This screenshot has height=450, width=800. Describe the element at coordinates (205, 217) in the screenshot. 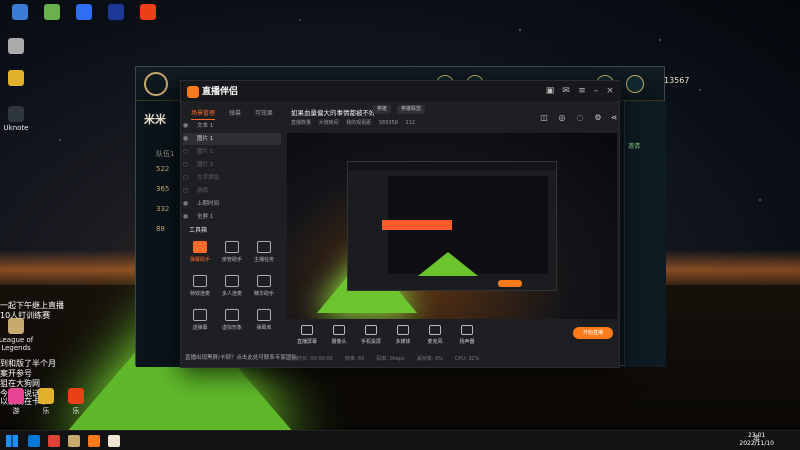

I see `scene-item-label: 全屏 1` at that location.